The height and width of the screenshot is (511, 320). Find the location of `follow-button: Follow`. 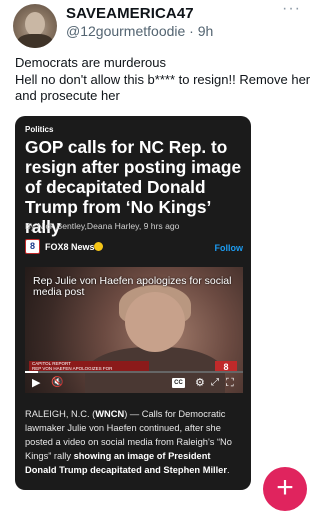

follow-button: Follow is located at coordinates (229, 248).